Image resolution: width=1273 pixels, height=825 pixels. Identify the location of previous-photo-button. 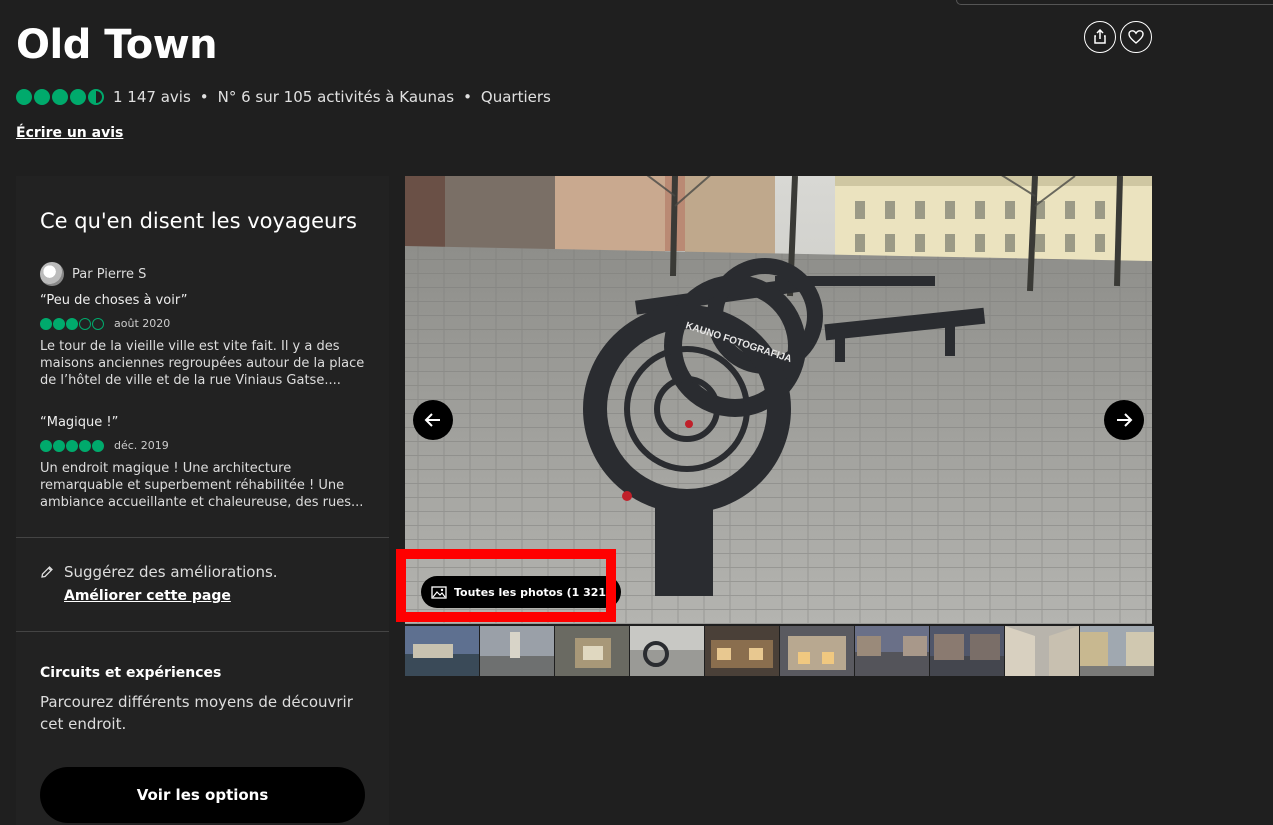
(433, 420).